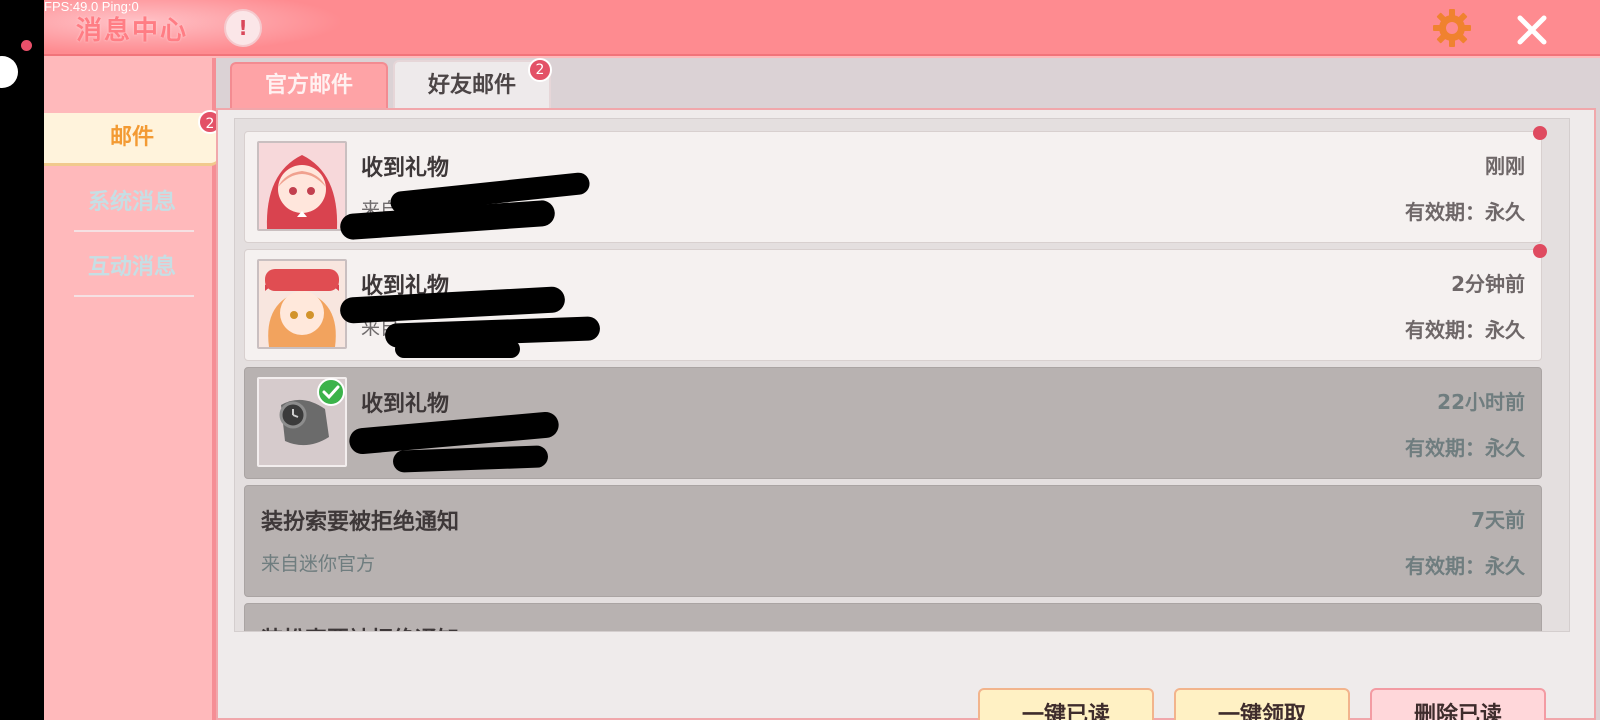 The height and width of the screenshot is (720, 1600). Describe the element at coordinates (893, 617) in the screenshot. I see `mail-item: 装扮索要被拒绝通知` at that location.